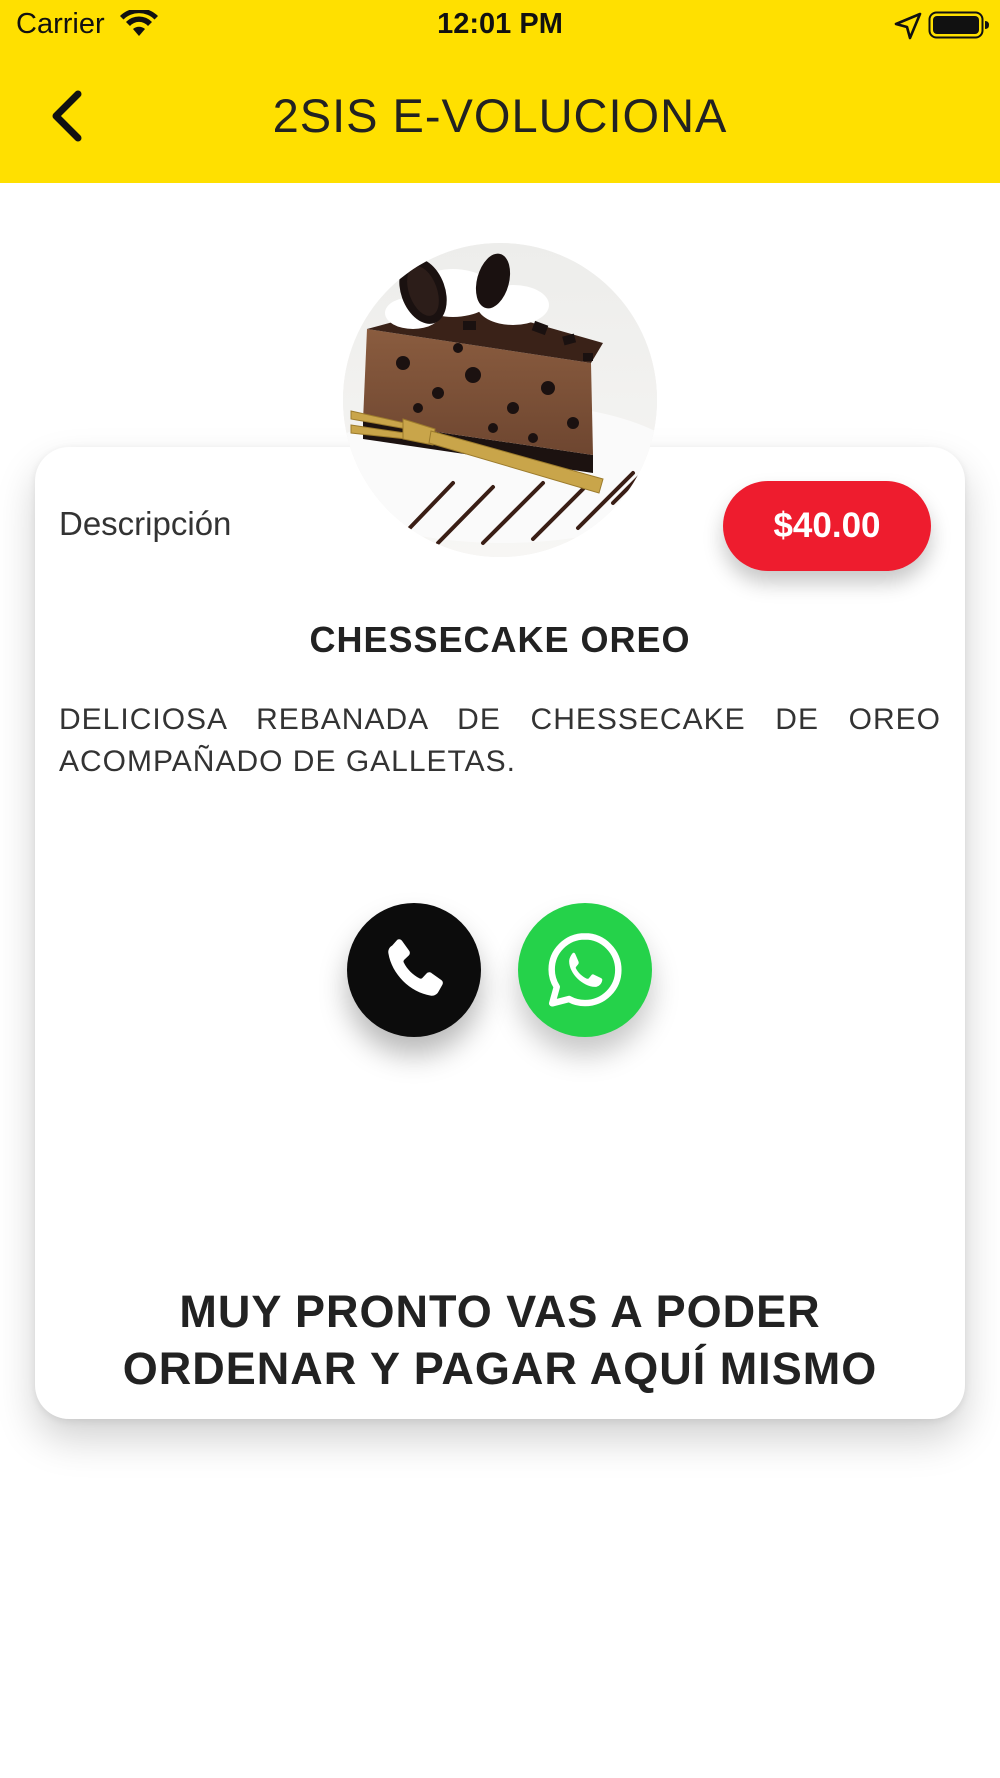 This screenshot has width=1000, height=1778. Describe the element at coordinates (500, 115) in the screenshot. I see `page-title: 2SIS E-VOLUCIONA` at that location.